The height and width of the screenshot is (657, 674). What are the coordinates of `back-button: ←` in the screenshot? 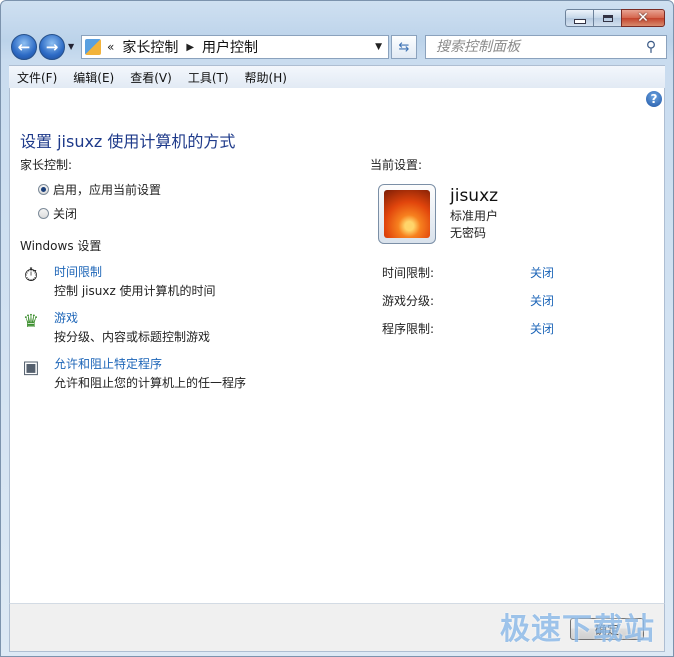 It's located at (24, 47).